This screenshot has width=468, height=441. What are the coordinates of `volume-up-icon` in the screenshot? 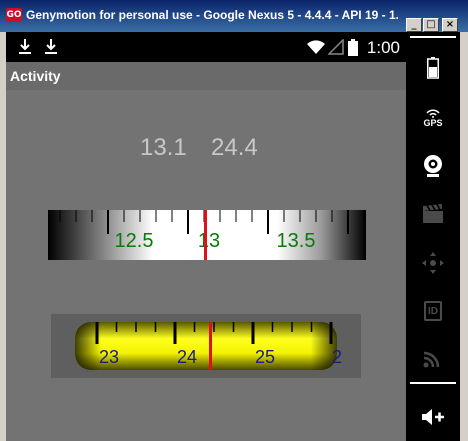 It's located at (433, 417).